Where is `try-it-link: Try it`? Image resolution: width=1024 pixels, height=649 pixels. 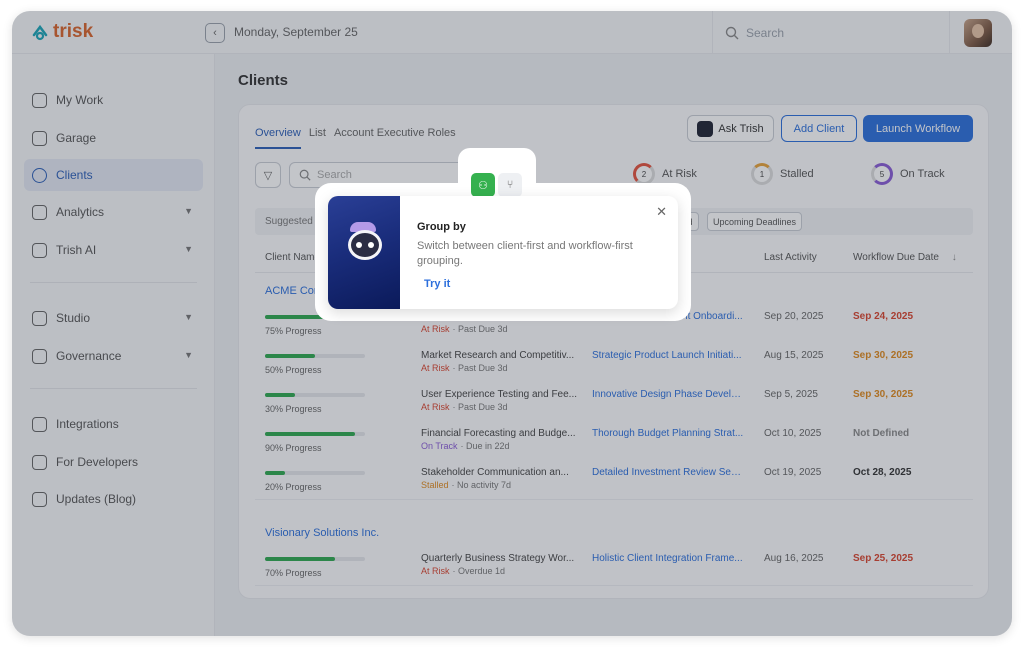 try-it-link: Try it is located at coordinates (437, 284).